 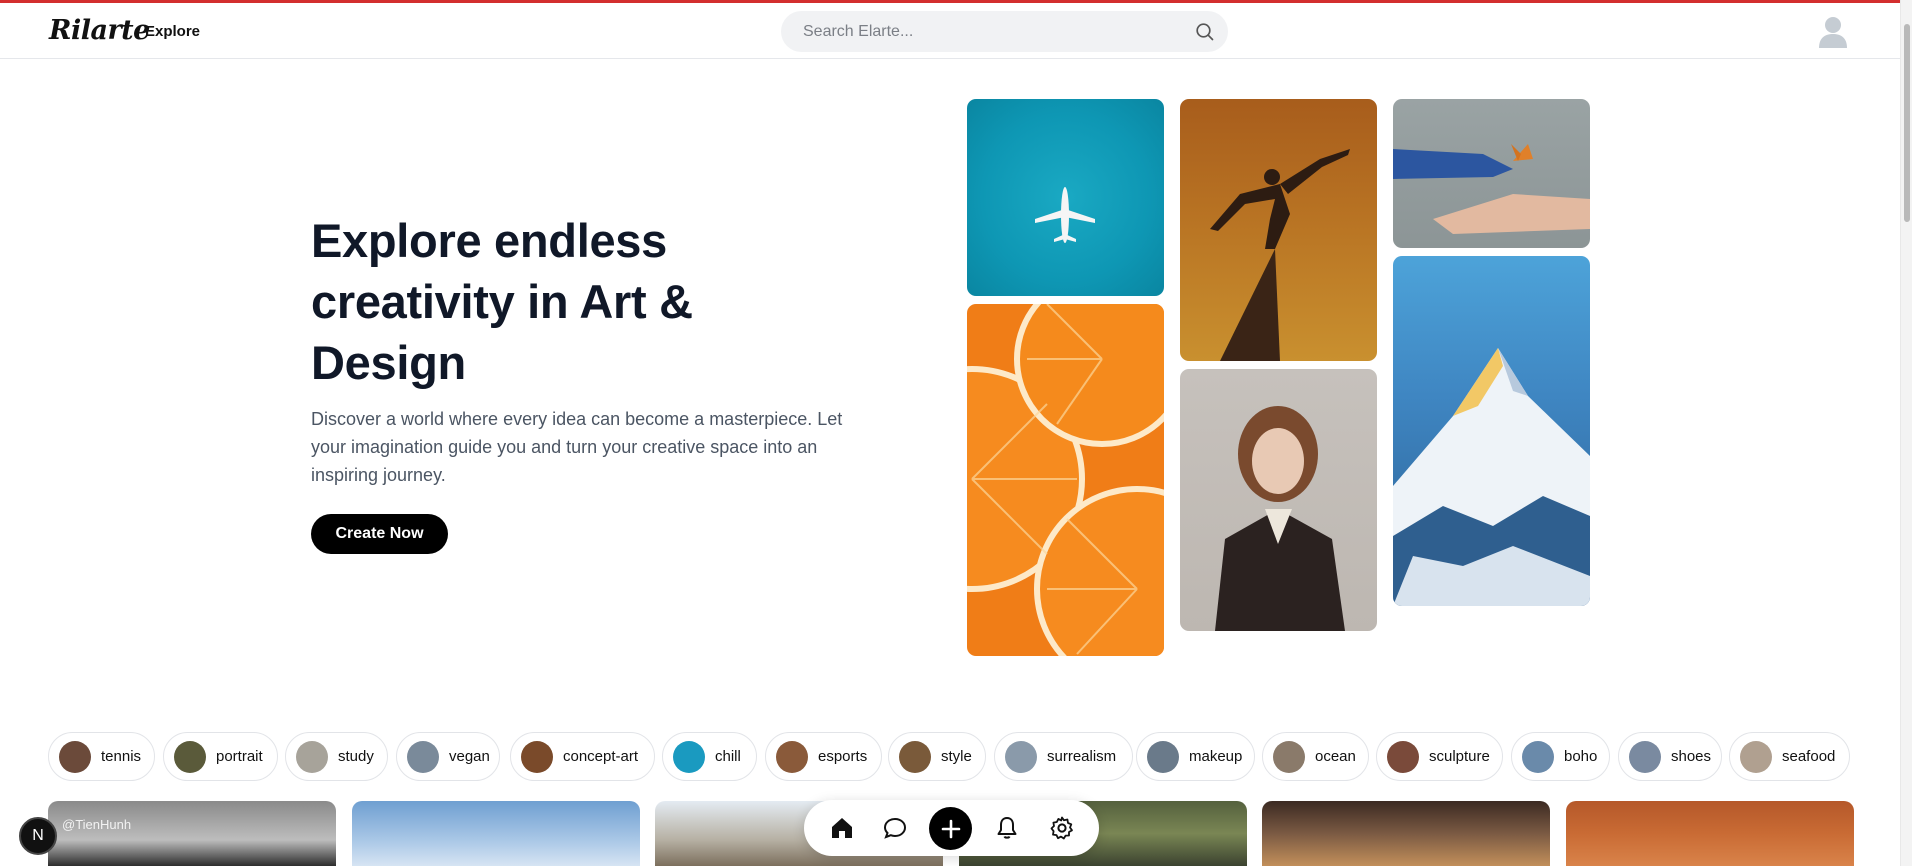 What do you see at coordinates (601, 756) in the screenshot?
I see `category-label: concept-art` at bounding box center [601, 756].